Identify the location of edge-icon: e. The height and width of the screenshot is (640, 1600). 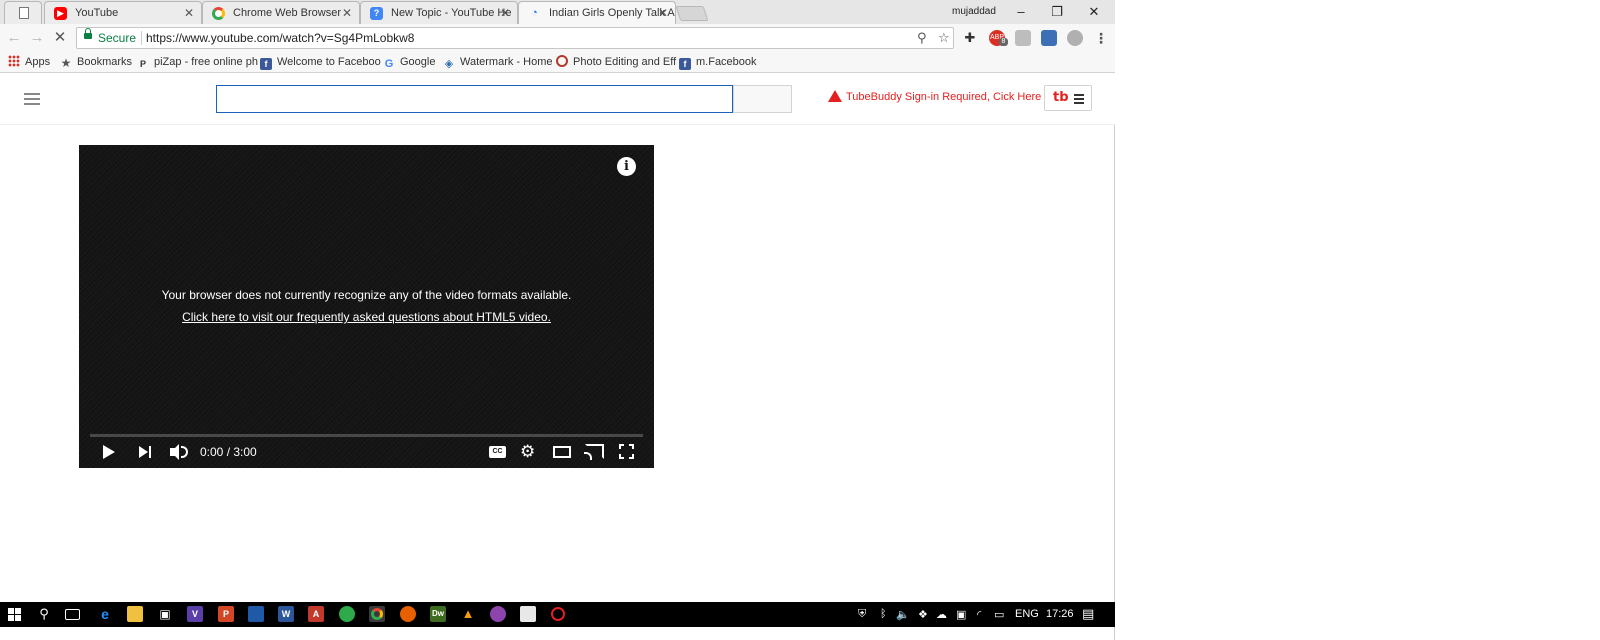
(105, 614).